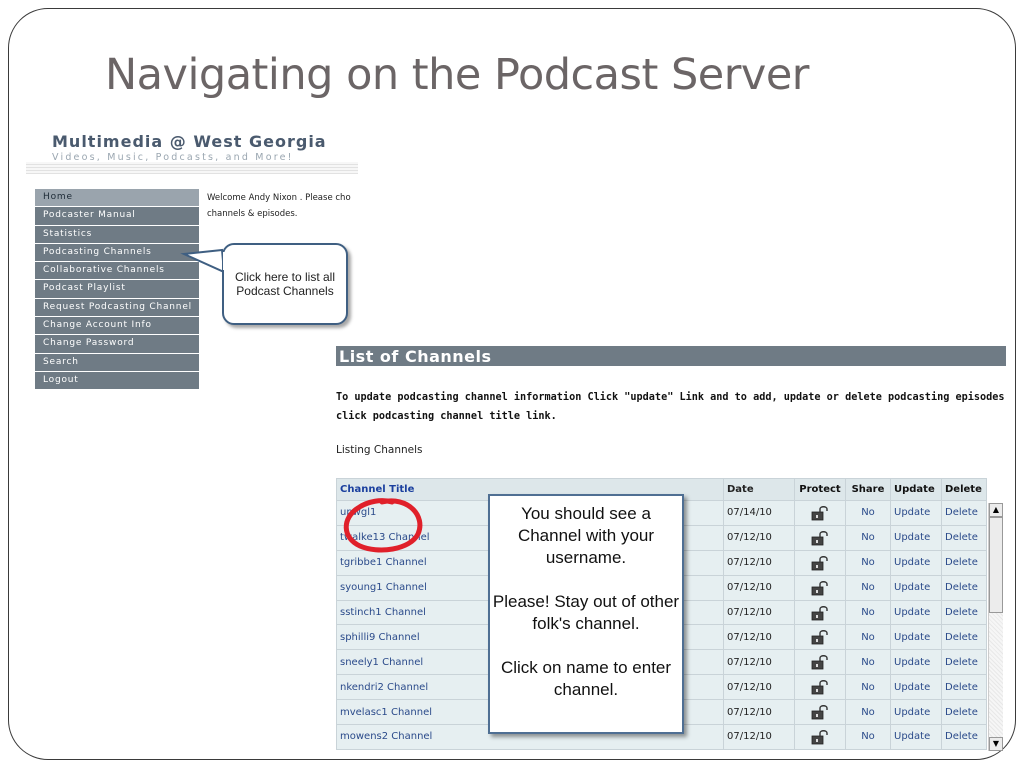 The width and height of the screenshot is (1024, 768). What do you see at coordinates (820, 489) in the screenshot?
I see `header-protect: Protect` at bounding box center [820, 489].